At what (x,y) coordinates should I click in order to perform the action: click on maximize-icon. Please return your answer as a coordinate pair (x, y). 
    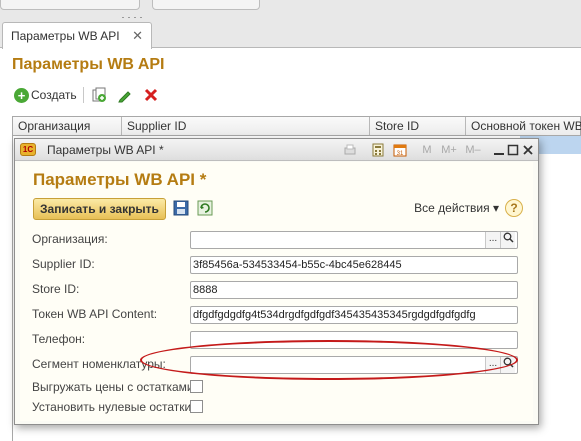
    Looking at the image, I should click on (513, 150).